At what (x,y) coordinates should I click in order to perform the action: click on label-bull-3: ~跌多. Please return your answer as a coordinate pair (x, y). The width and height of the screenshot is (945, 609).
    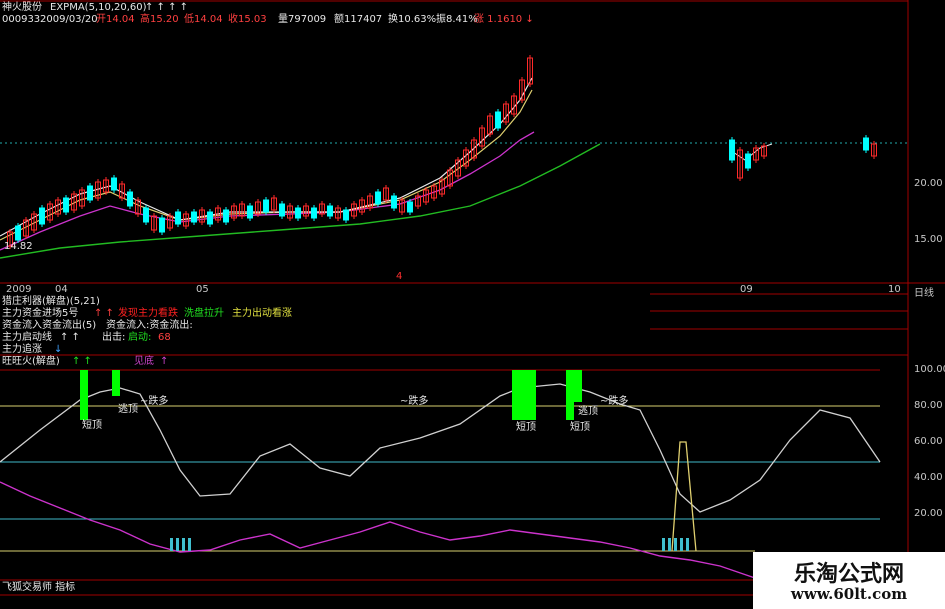
    Looking at the image, I should click on (614, 401).